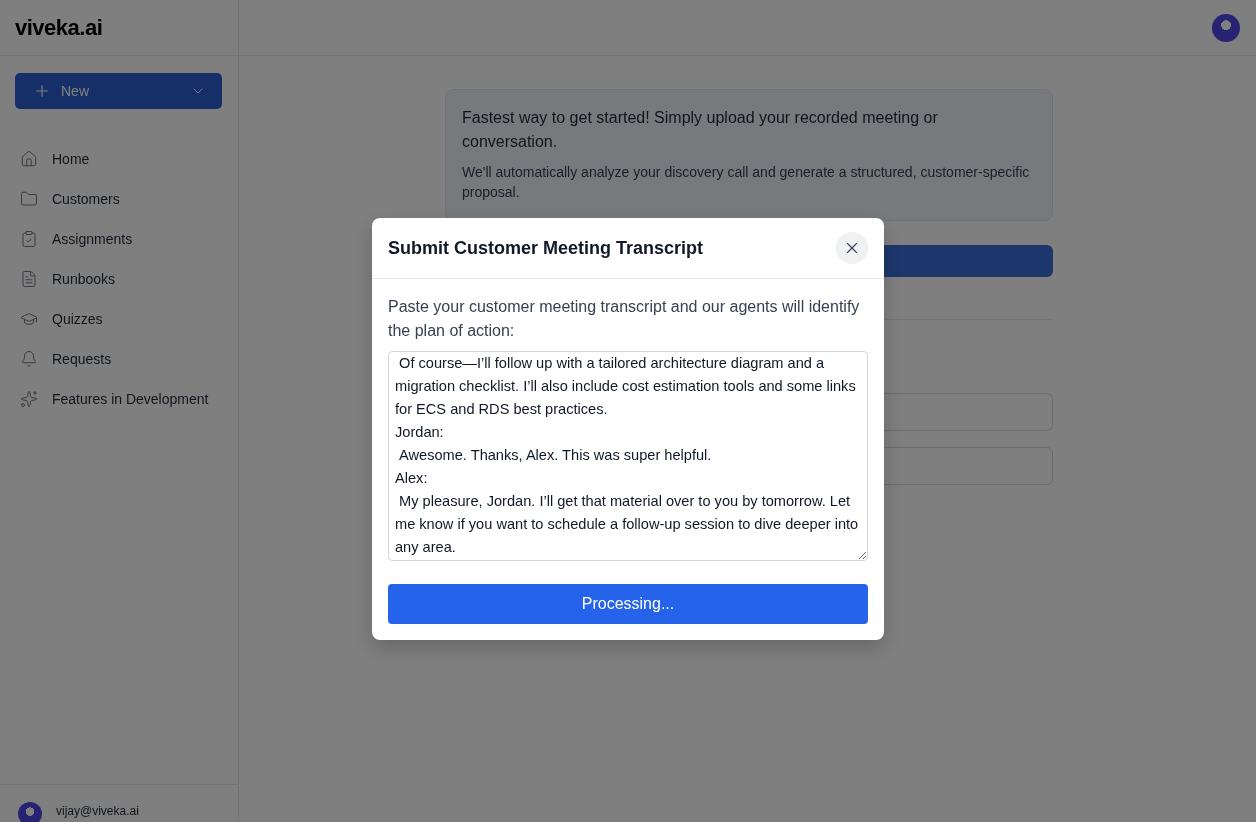 The image size is (1256, 822). I want to click on graduation-cap-icon, so click(29, 319).